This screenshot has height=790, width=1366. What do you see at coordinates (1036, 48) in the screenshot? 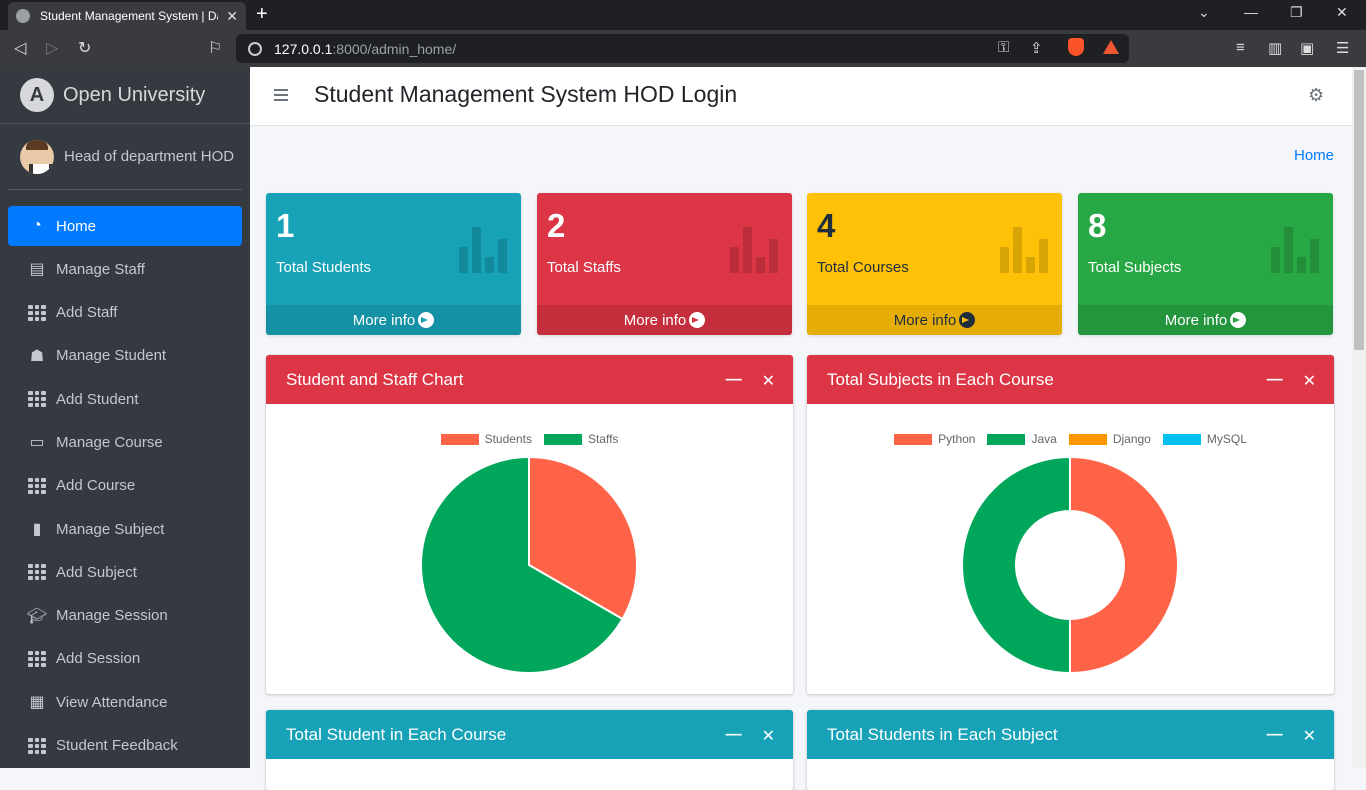
I see `share-icon: ⇪` at bounding box center [1036, 48].